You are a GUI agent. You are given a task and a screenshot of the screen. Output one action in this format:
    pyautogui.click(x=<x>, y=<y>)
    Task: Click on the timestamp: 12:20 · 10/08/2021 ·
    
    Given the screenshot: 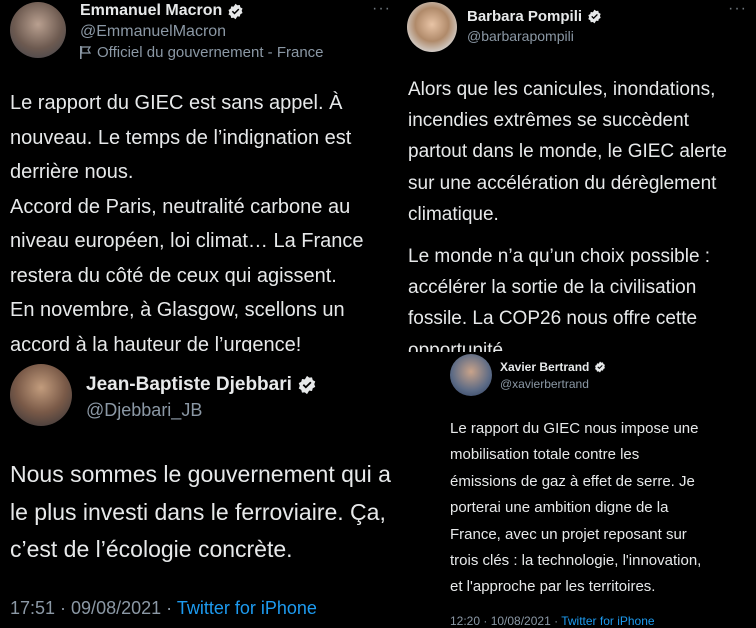 What is the action you would take?
    pyautogui.click(x=505, y=621)
    